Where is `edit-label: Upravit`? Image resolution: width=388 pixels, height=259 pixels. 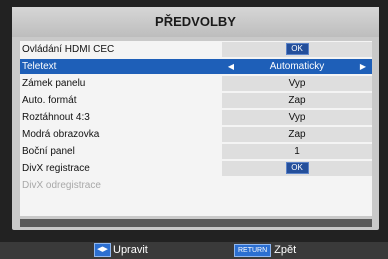
edit-label: Upravit is located at coordinates (130, 250).